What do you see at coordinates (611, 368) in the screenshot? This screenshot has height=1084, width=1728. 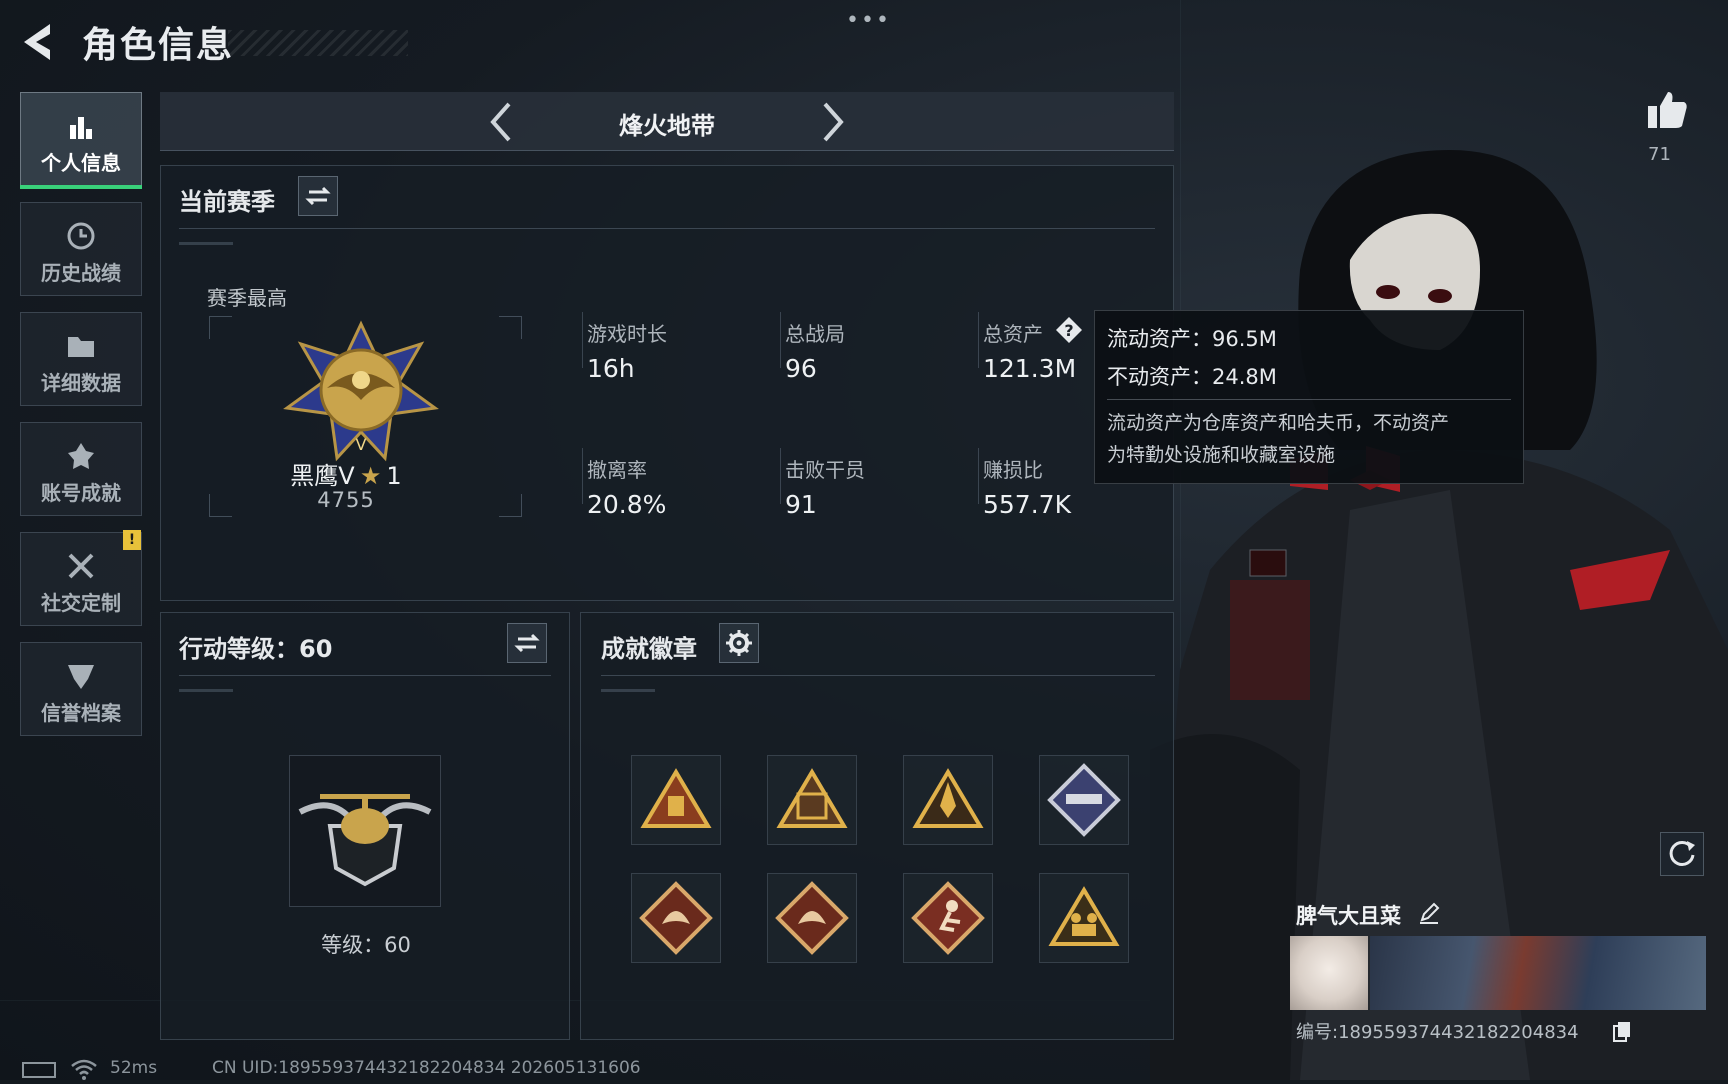 I see `stat-value-playtime: 16h` at bounding box center [611, 368].